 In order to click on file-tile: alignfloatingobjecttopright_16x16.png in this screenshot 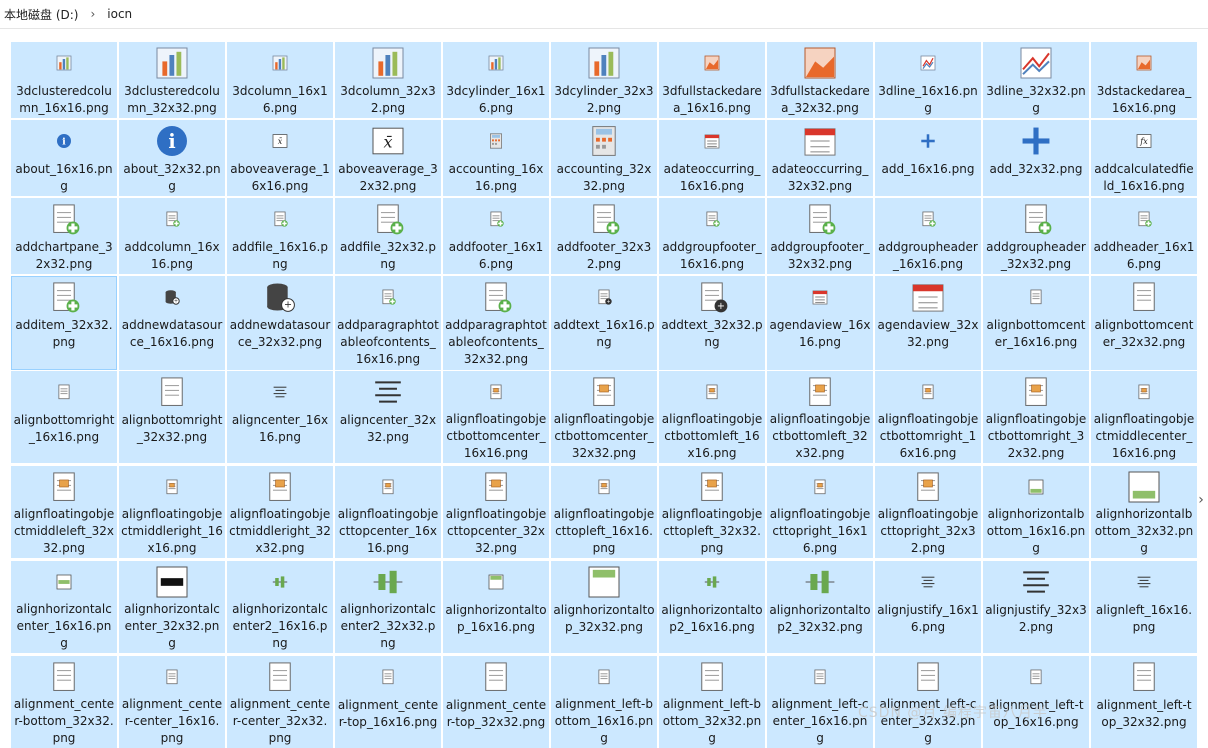, I will do `click(820, 512)`.